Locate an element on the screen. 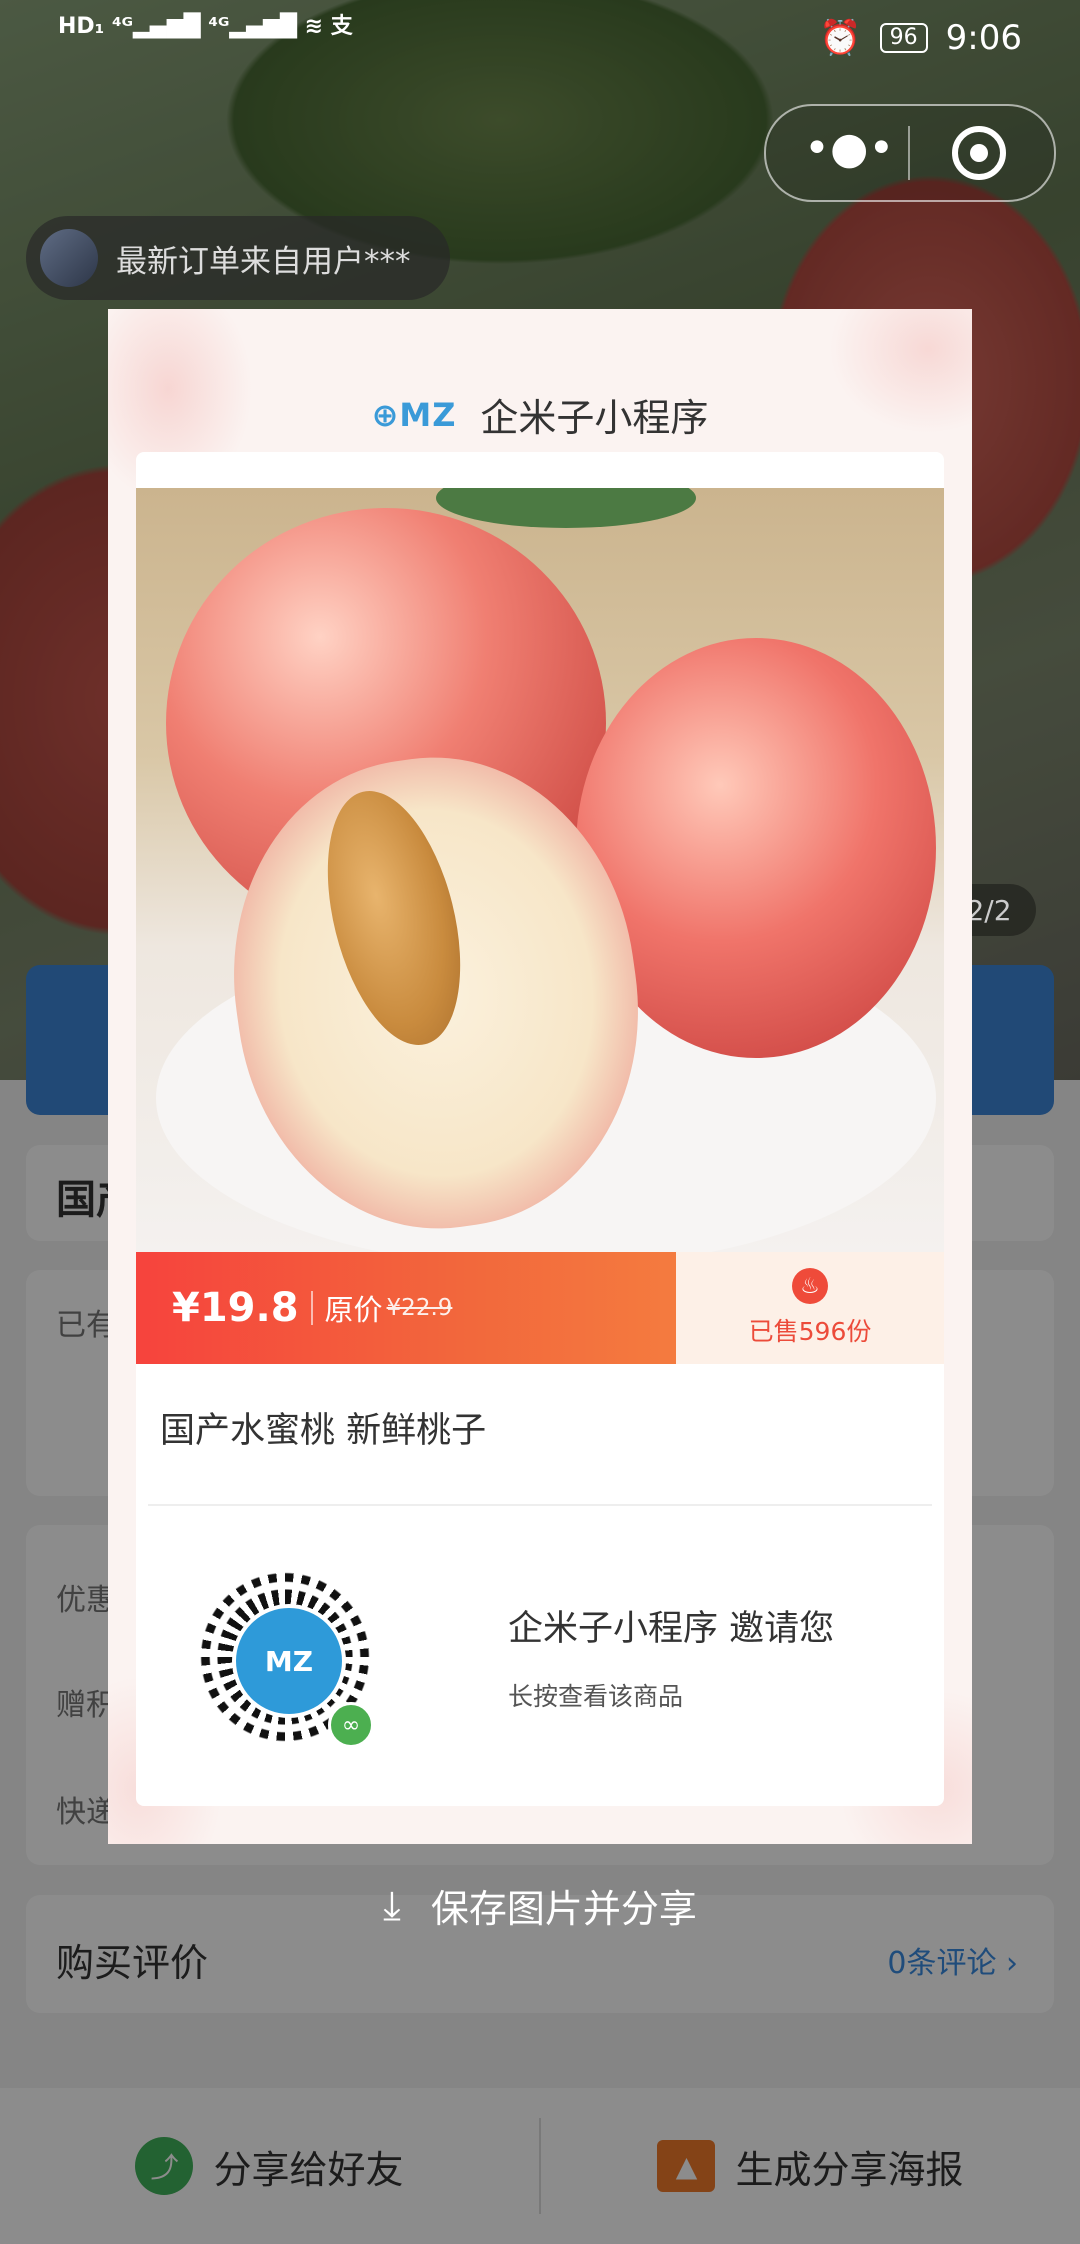 The width and height of the screenshot is (1080, 2244). price-separator is located at coordinates (311, 1308).